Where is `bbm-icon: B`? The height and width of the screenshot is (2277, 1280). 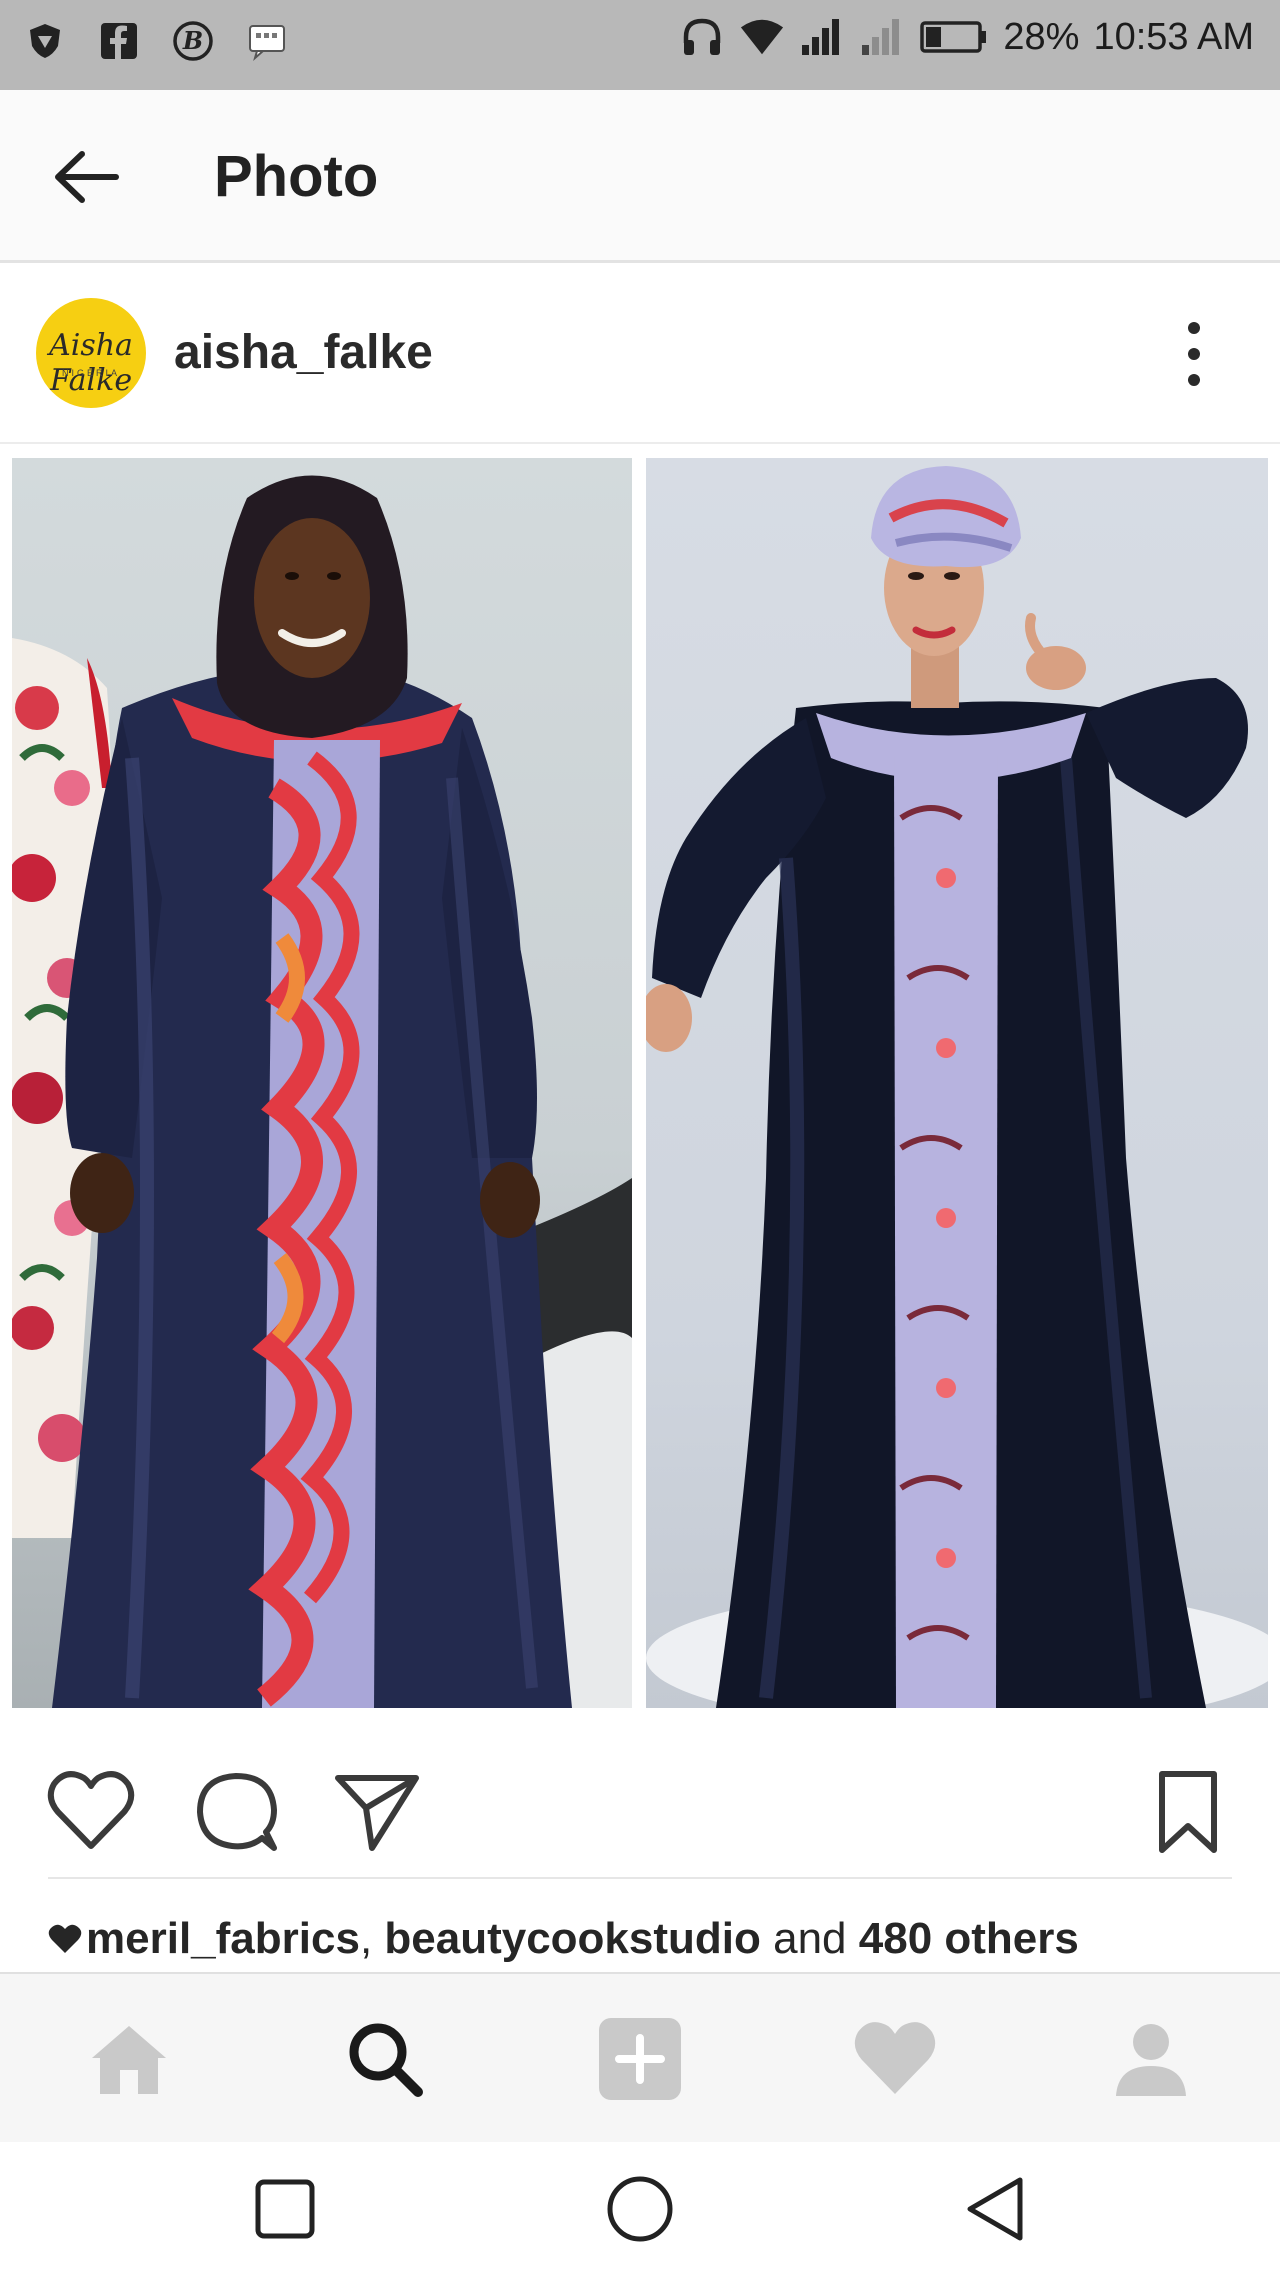
bbm-icon: B is located at coordinates (193, 41).